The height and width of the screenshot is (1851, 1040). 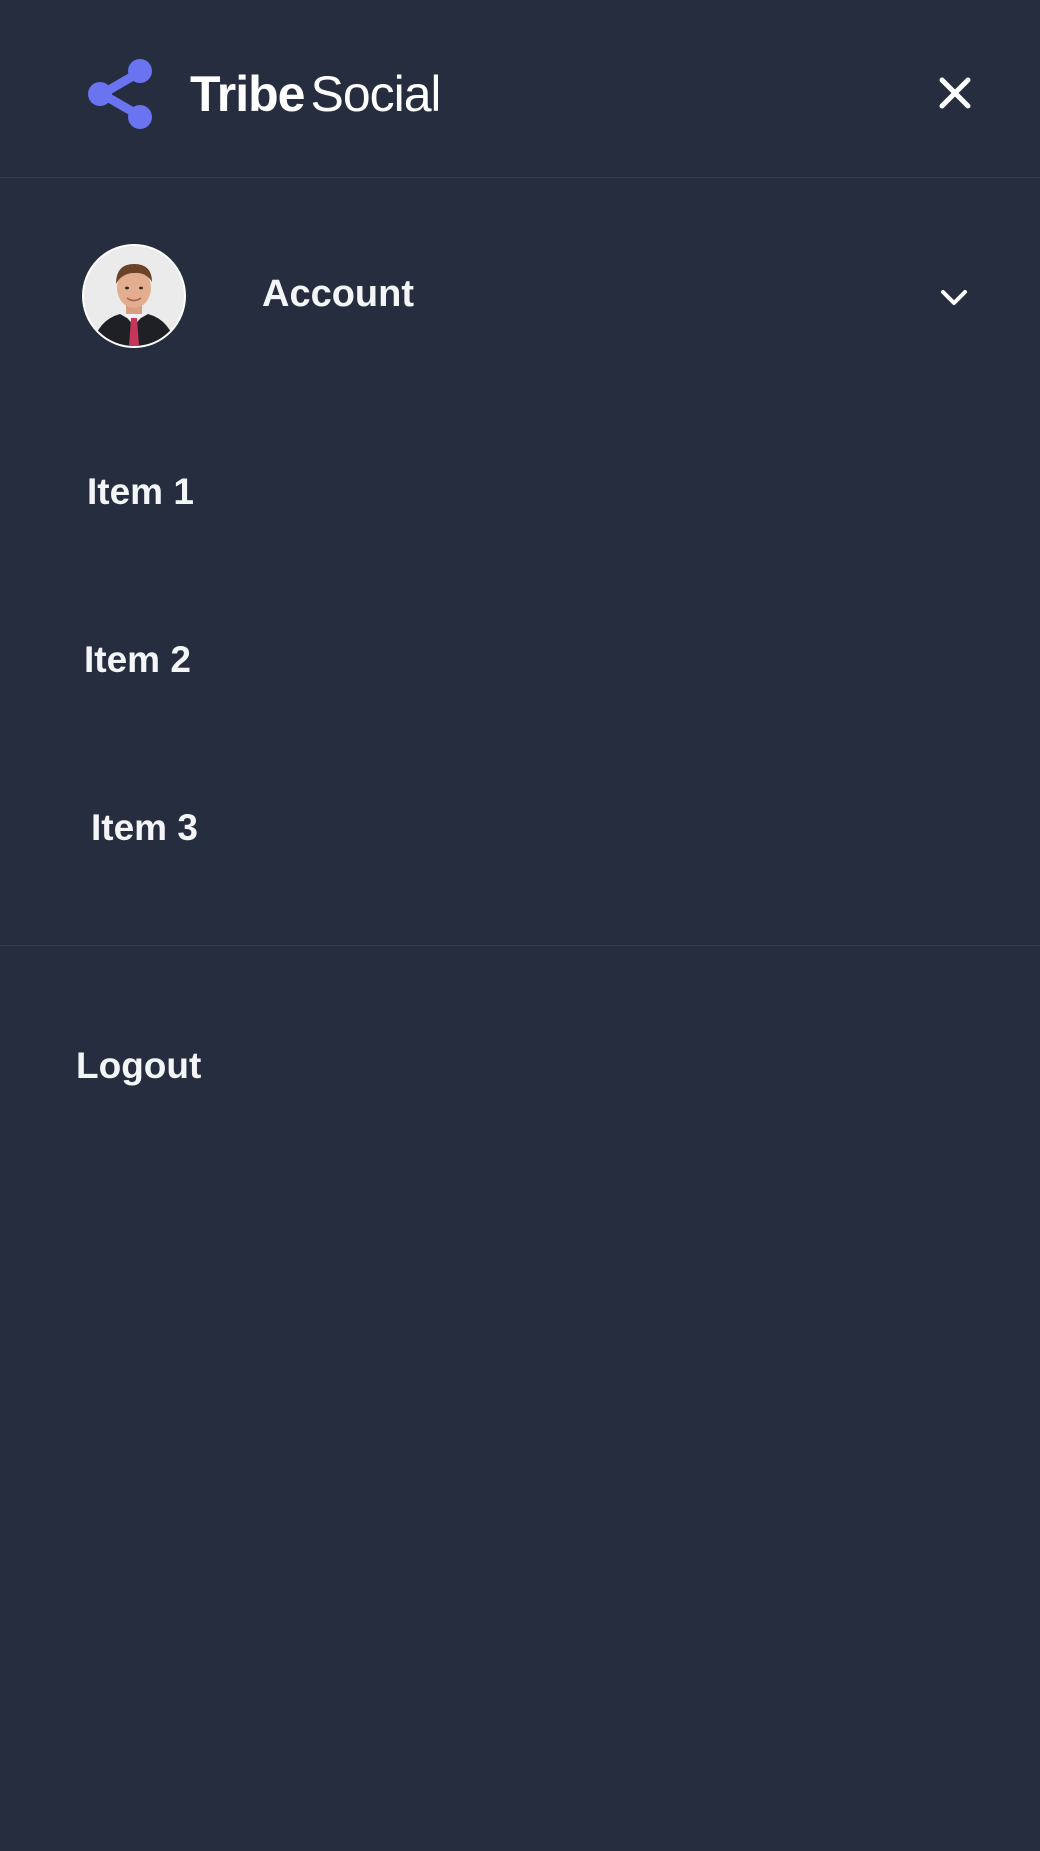 I want to click on divider, so click(x=520, y=945).